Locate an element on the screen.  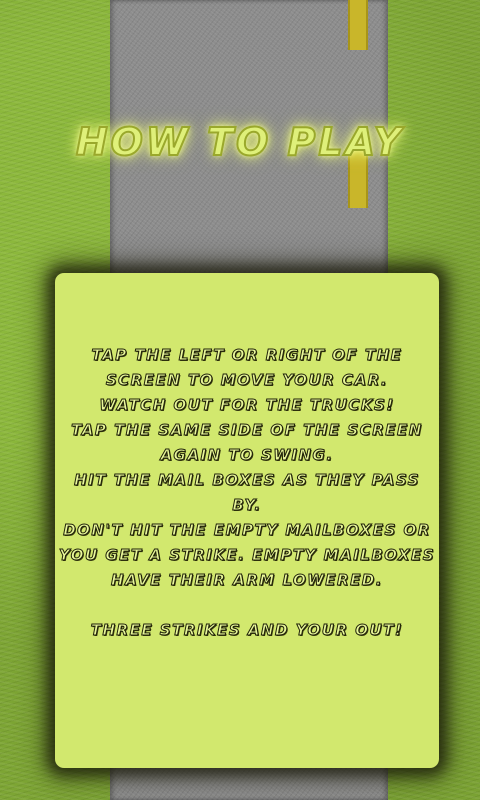
instruction-line: HIT THE MAIL BOXES AS THEY PASS is located at coordinates (247, 480).